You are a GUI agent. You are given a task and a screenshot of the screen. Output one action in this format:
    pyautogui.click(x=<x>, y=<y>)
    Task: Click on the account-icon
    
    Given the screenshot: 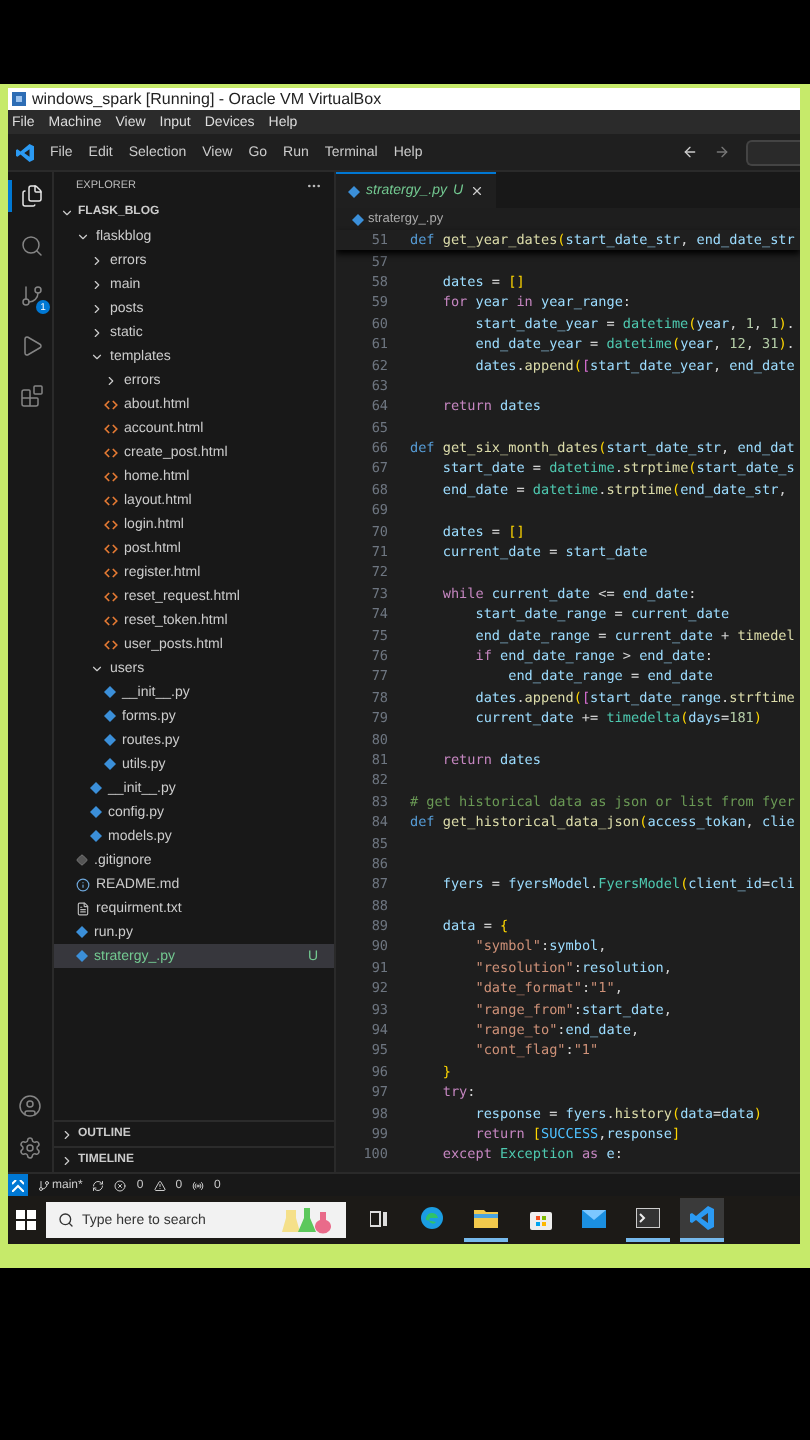 What is the action you would take?
    pyautogui.click(x=30, y=1106)
    